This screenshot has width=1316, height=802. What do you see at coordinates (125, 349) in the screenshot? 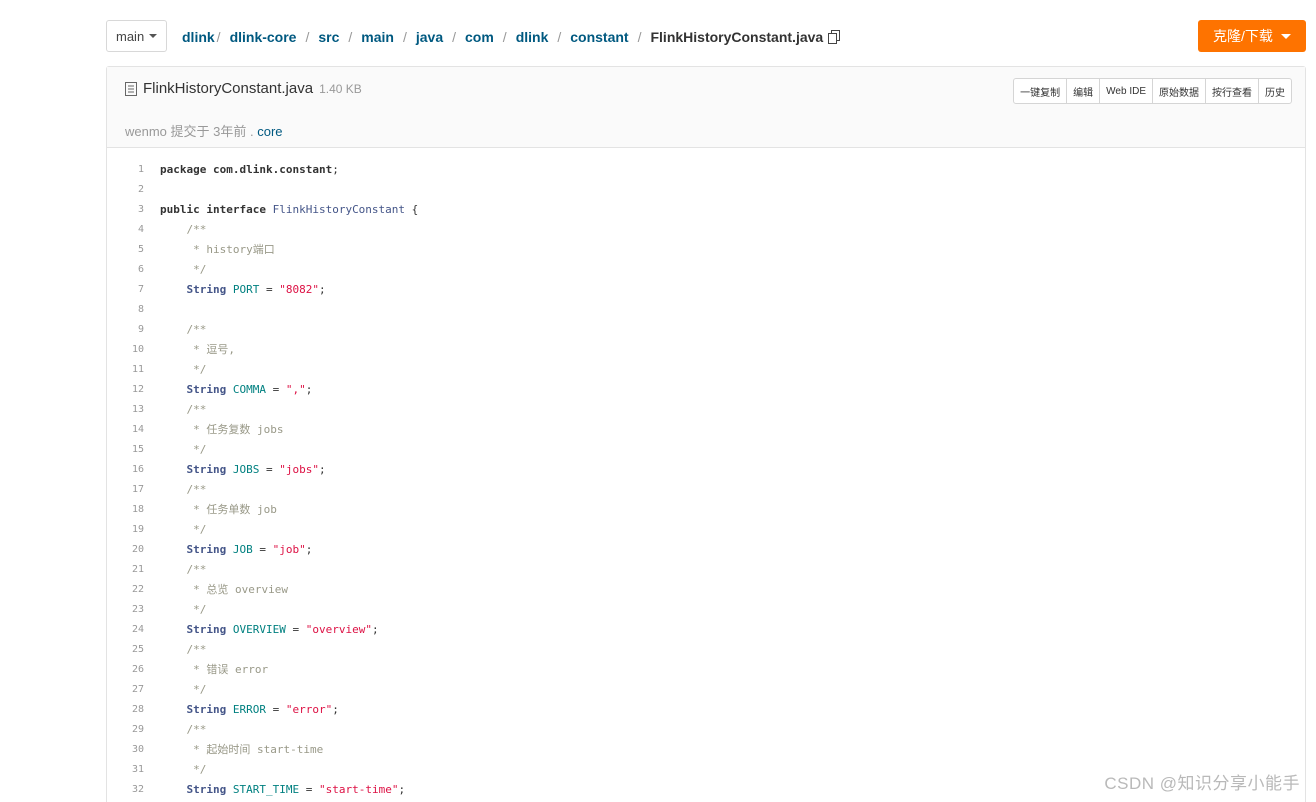
I see `line-number: 10` at bounding box center [125, 349].